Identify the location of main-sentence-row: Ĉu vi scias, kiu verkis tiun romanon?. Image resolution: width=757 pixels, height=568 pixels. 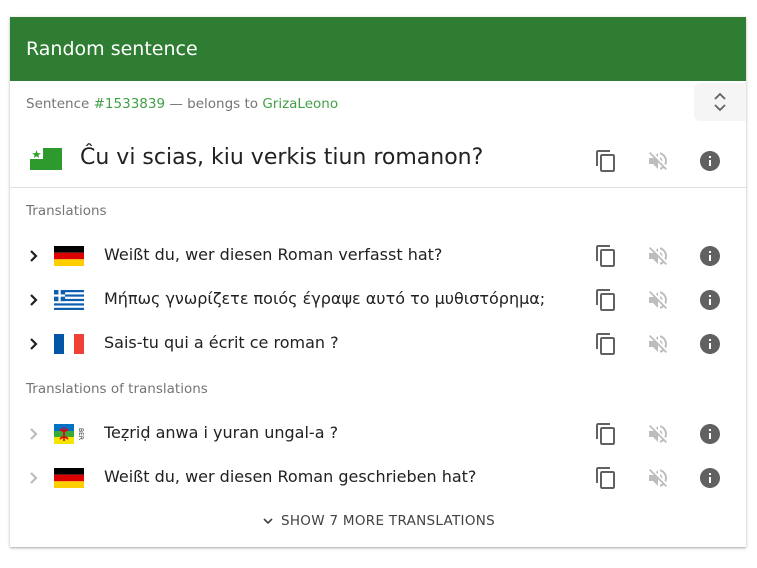
(378, 161).